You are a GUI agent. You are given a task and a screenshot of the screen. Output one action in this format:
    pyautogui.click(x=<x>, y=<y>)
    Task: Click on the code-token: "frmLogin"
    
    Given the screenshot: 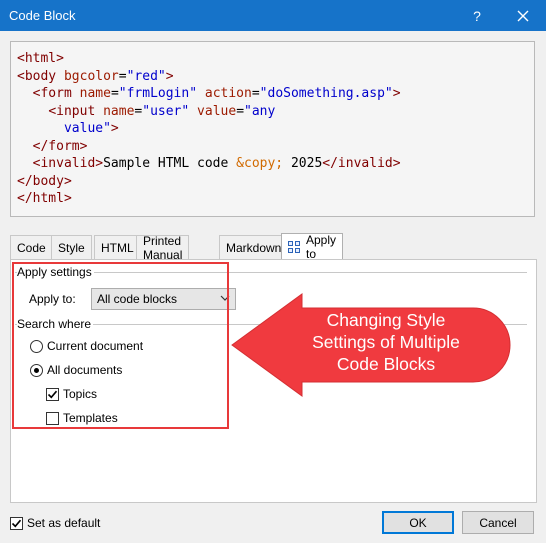 What is the action you would take?
    pyautogui.click(x=158, y=93)
    